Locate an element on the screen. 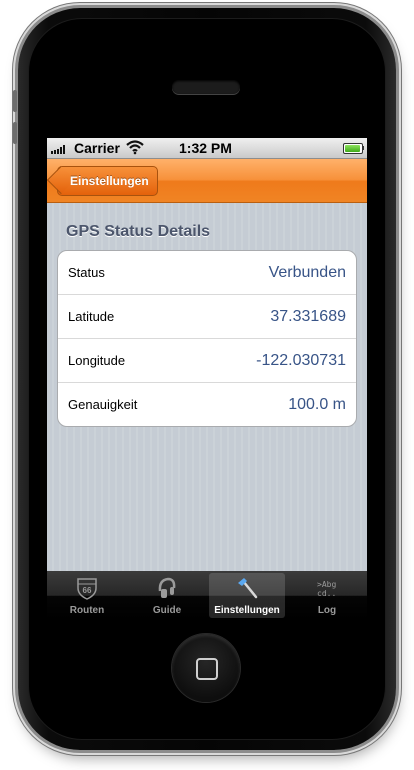  back-button: Einstellungen is located at coordinates (107, 181).